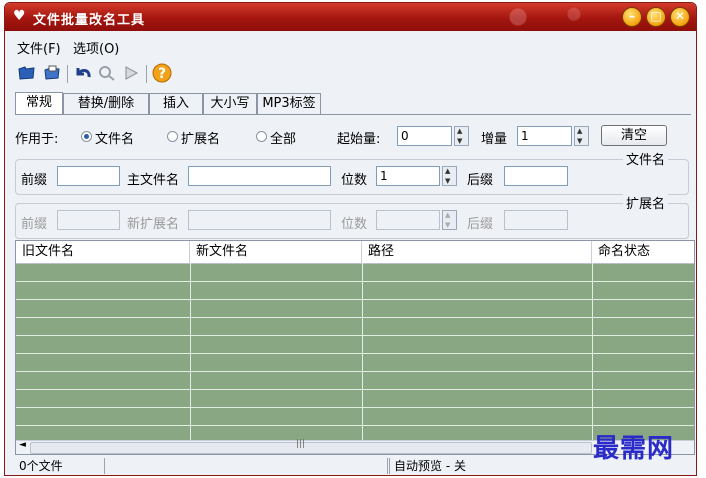  I want to click on clear-button: 清空, so click(634, 135).